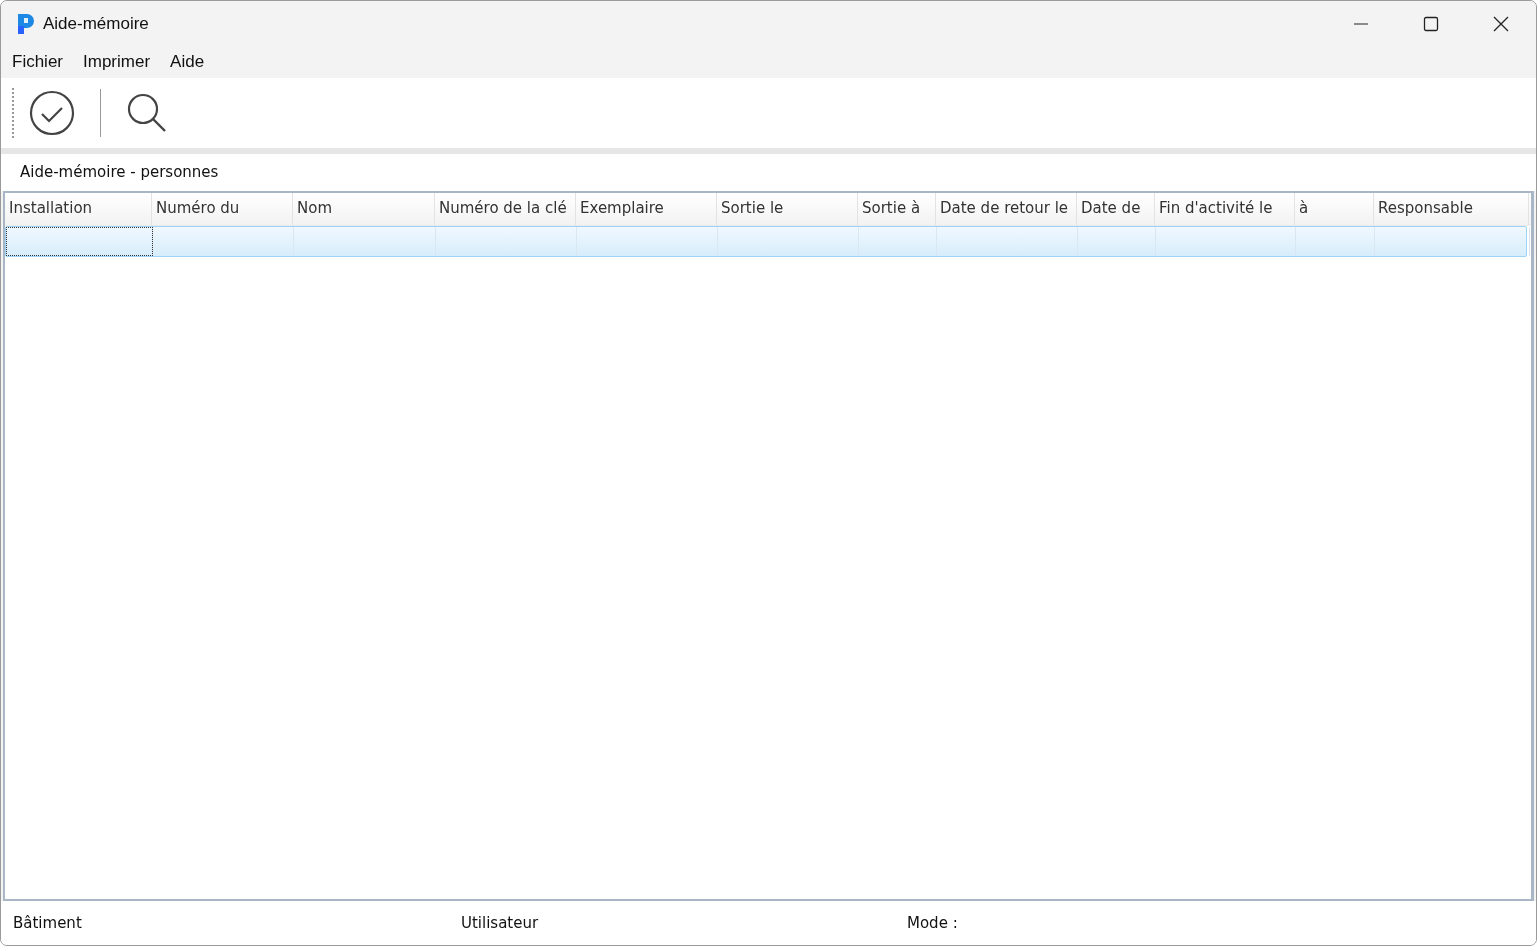 The image size is (1537, 946). Describe the element at coordinates (187, 62) in the screenshot. I see `menu-item: Aide` at that location.